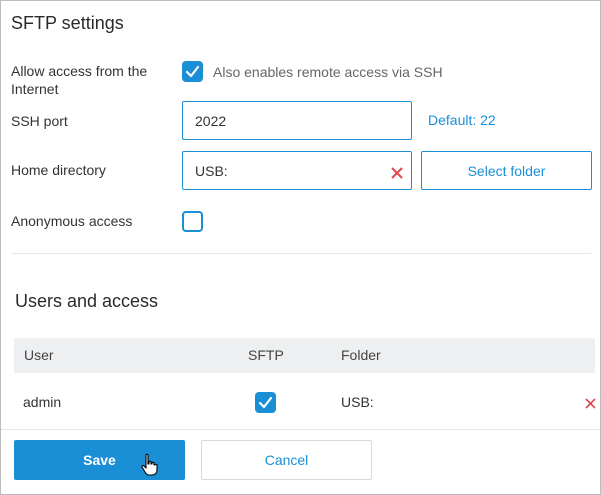  I want to click on column-folder: Folder, so click(361, 355).